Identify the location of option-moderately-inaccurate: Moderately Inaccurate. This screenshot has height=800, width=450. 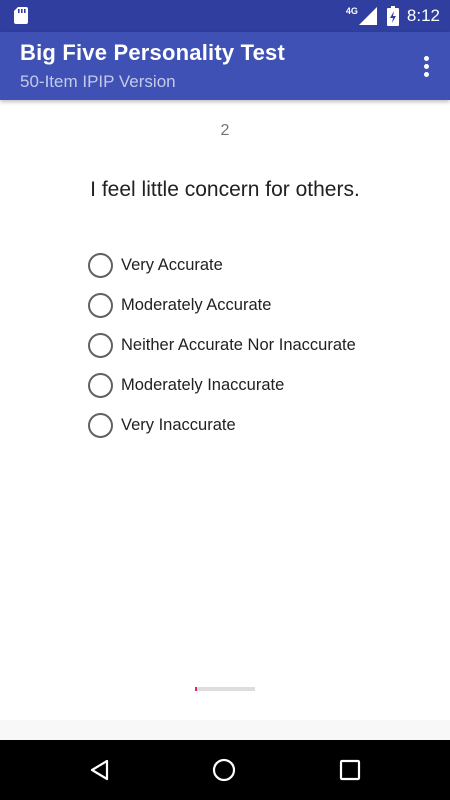
(222, 385).